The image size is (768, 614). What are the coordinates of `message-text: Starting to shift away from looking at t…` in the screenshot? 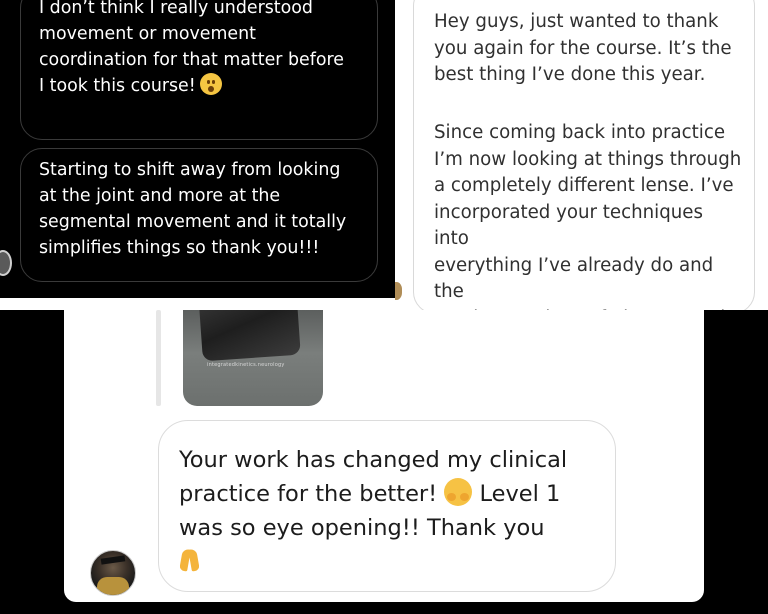 It's located at (193, 209).